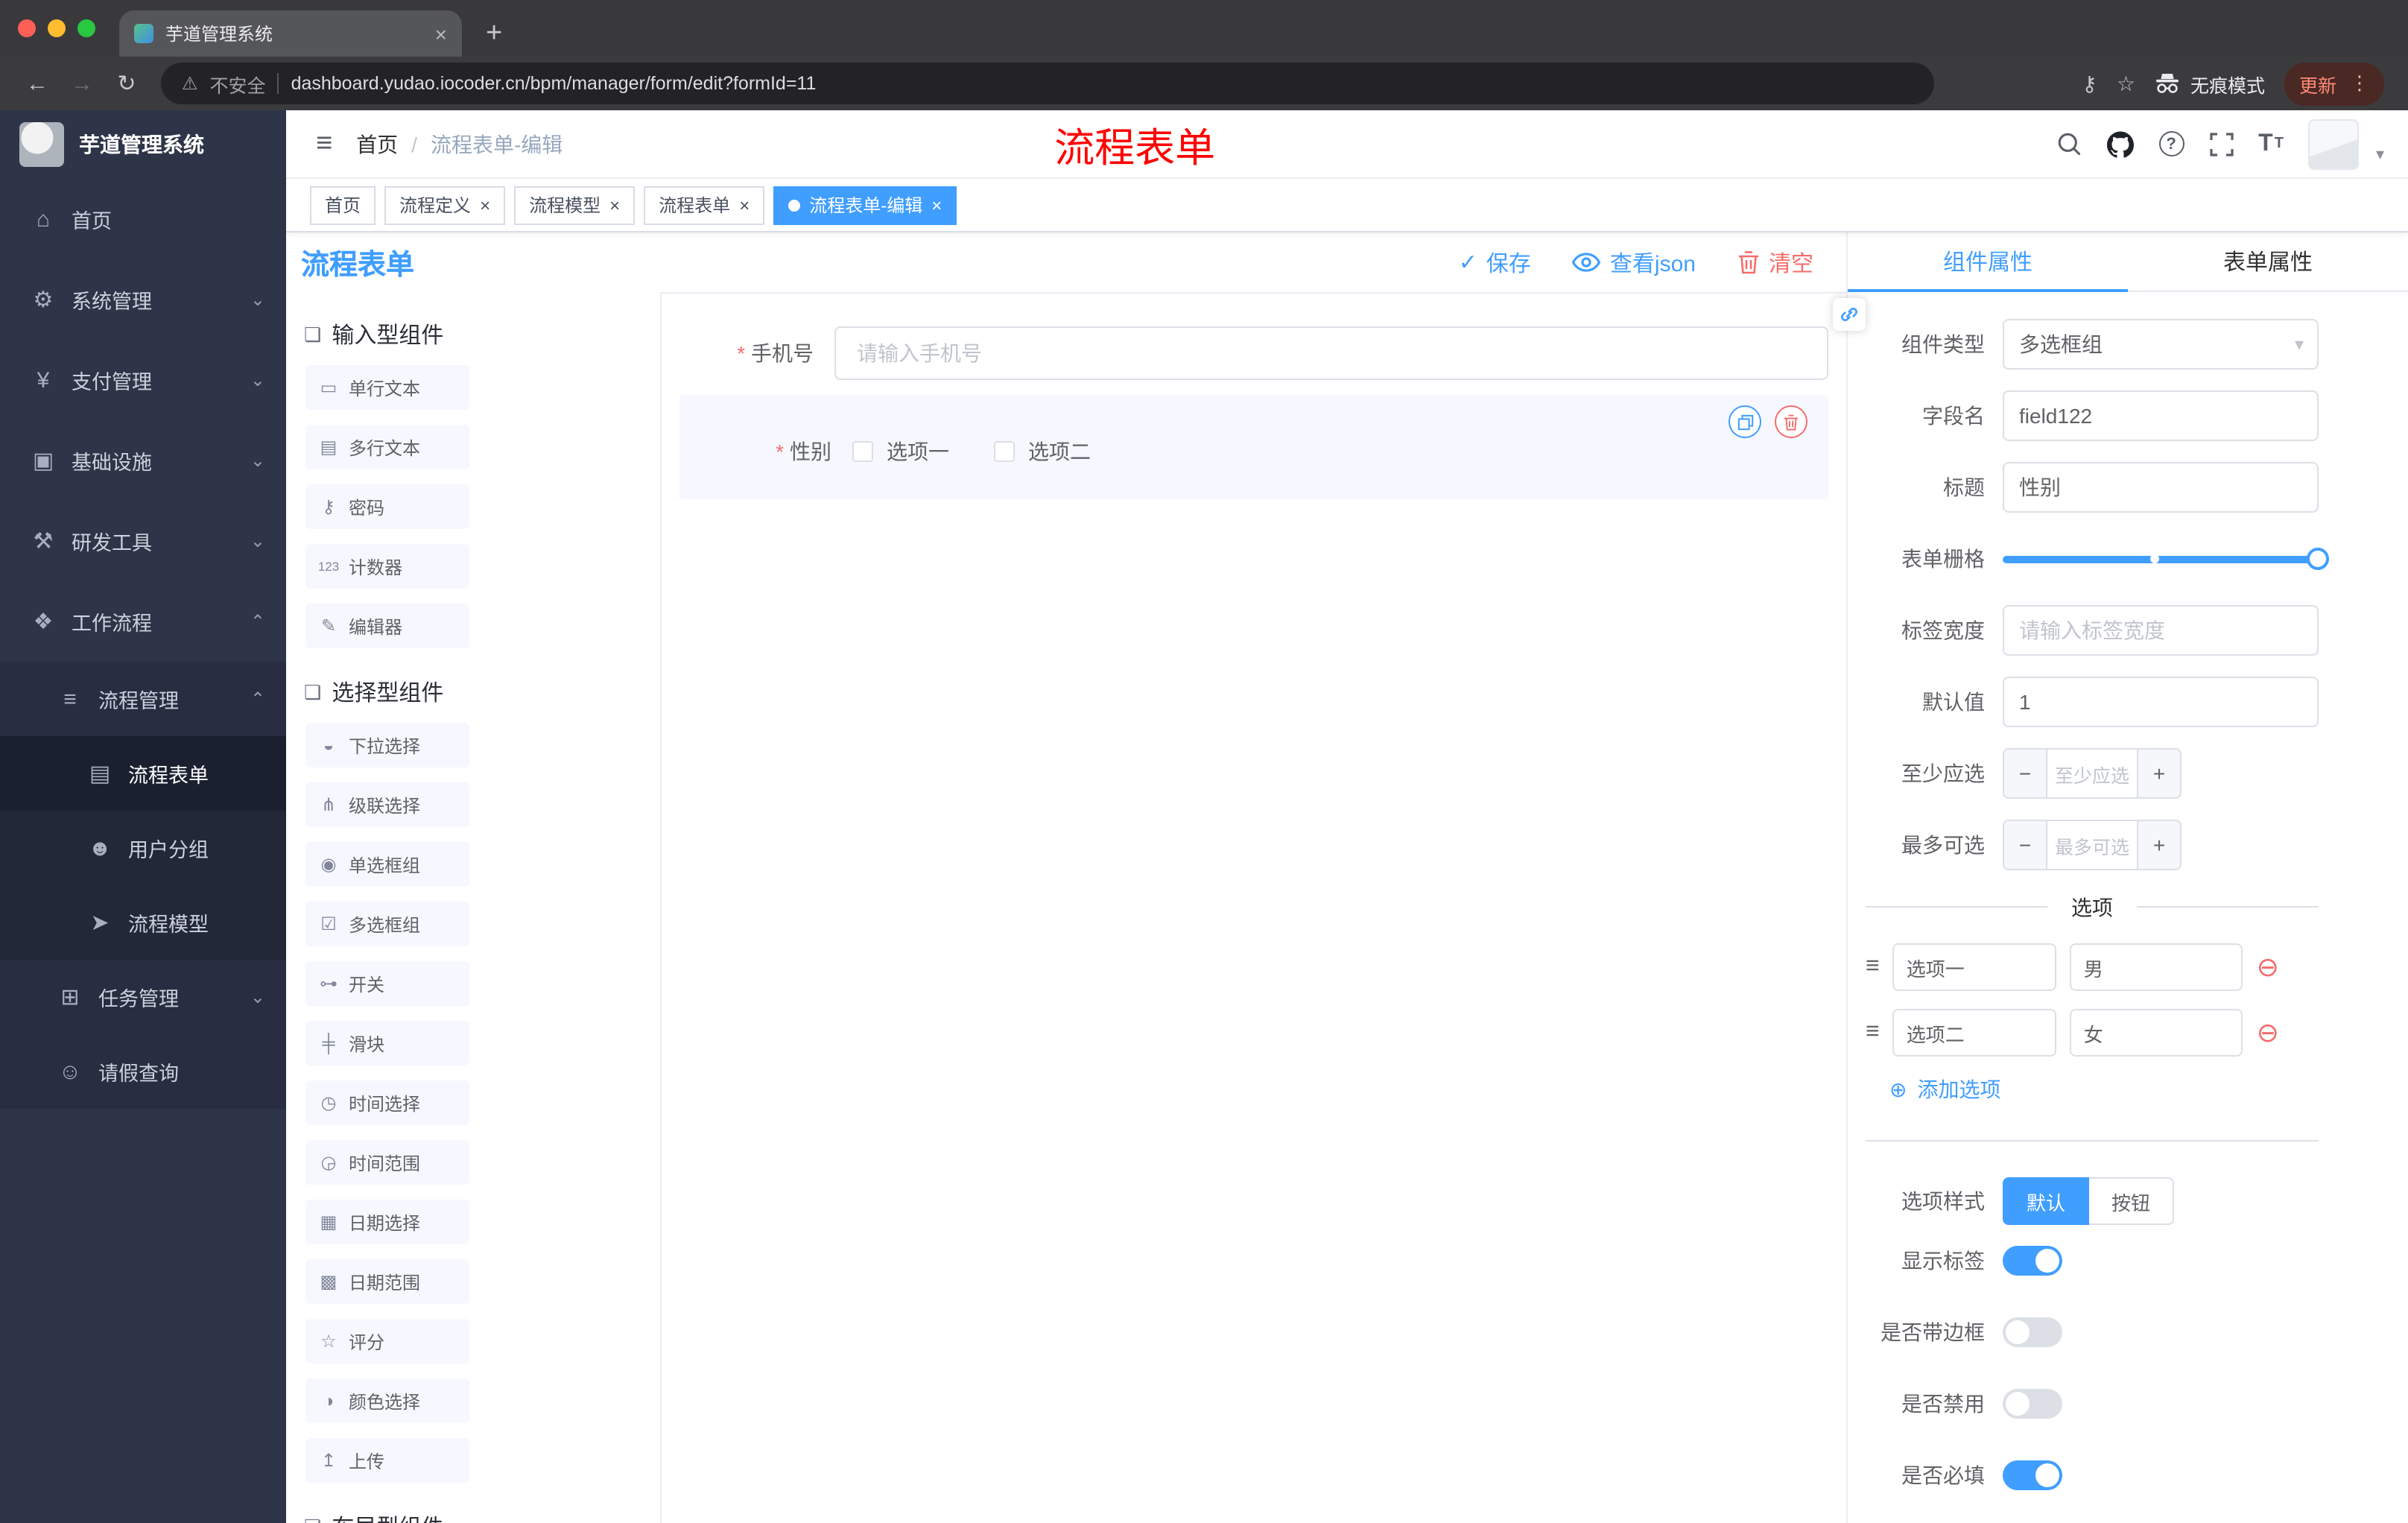  What do you see at coordinates (2161, 630) in the screenshot?
I see `label-width-input` at bounding box center [2161, 630].